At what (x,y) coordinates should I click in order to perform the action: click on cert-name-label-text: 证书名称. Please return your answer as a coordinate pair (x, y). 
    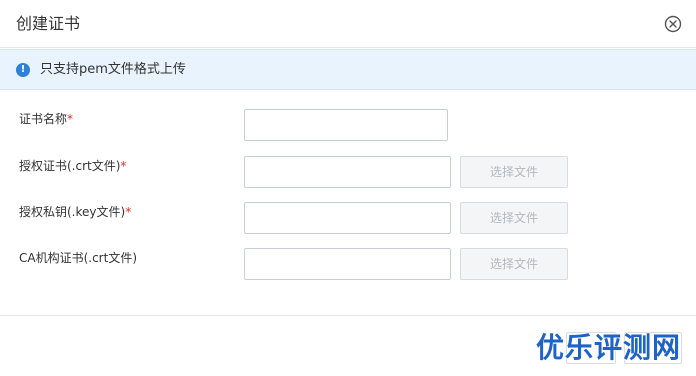
    Looking at the image, I should click on (43, 119).